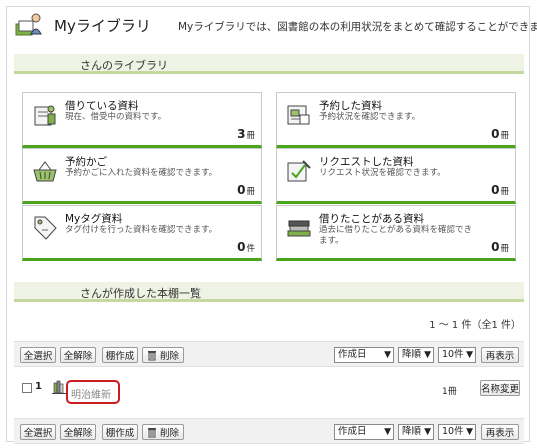 This screenshot has width=537, height=448. I want to click on card-requests: リクエストした資料 リクエスト状況を確認できます。 0冊, so click(396, 176).